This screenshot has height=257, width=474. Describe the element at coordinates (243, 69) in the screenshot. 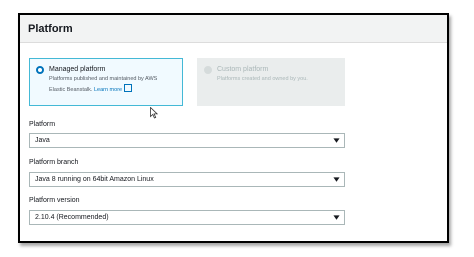

I see `custom-platform-title: Custom platform` at that location.